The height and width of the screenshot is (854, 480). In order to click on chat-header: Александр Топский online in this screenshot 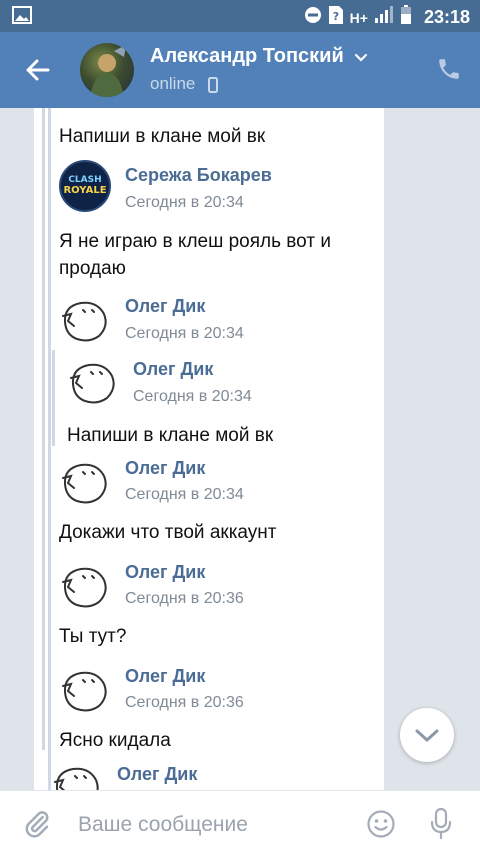, I will do `click(240, 70)`.